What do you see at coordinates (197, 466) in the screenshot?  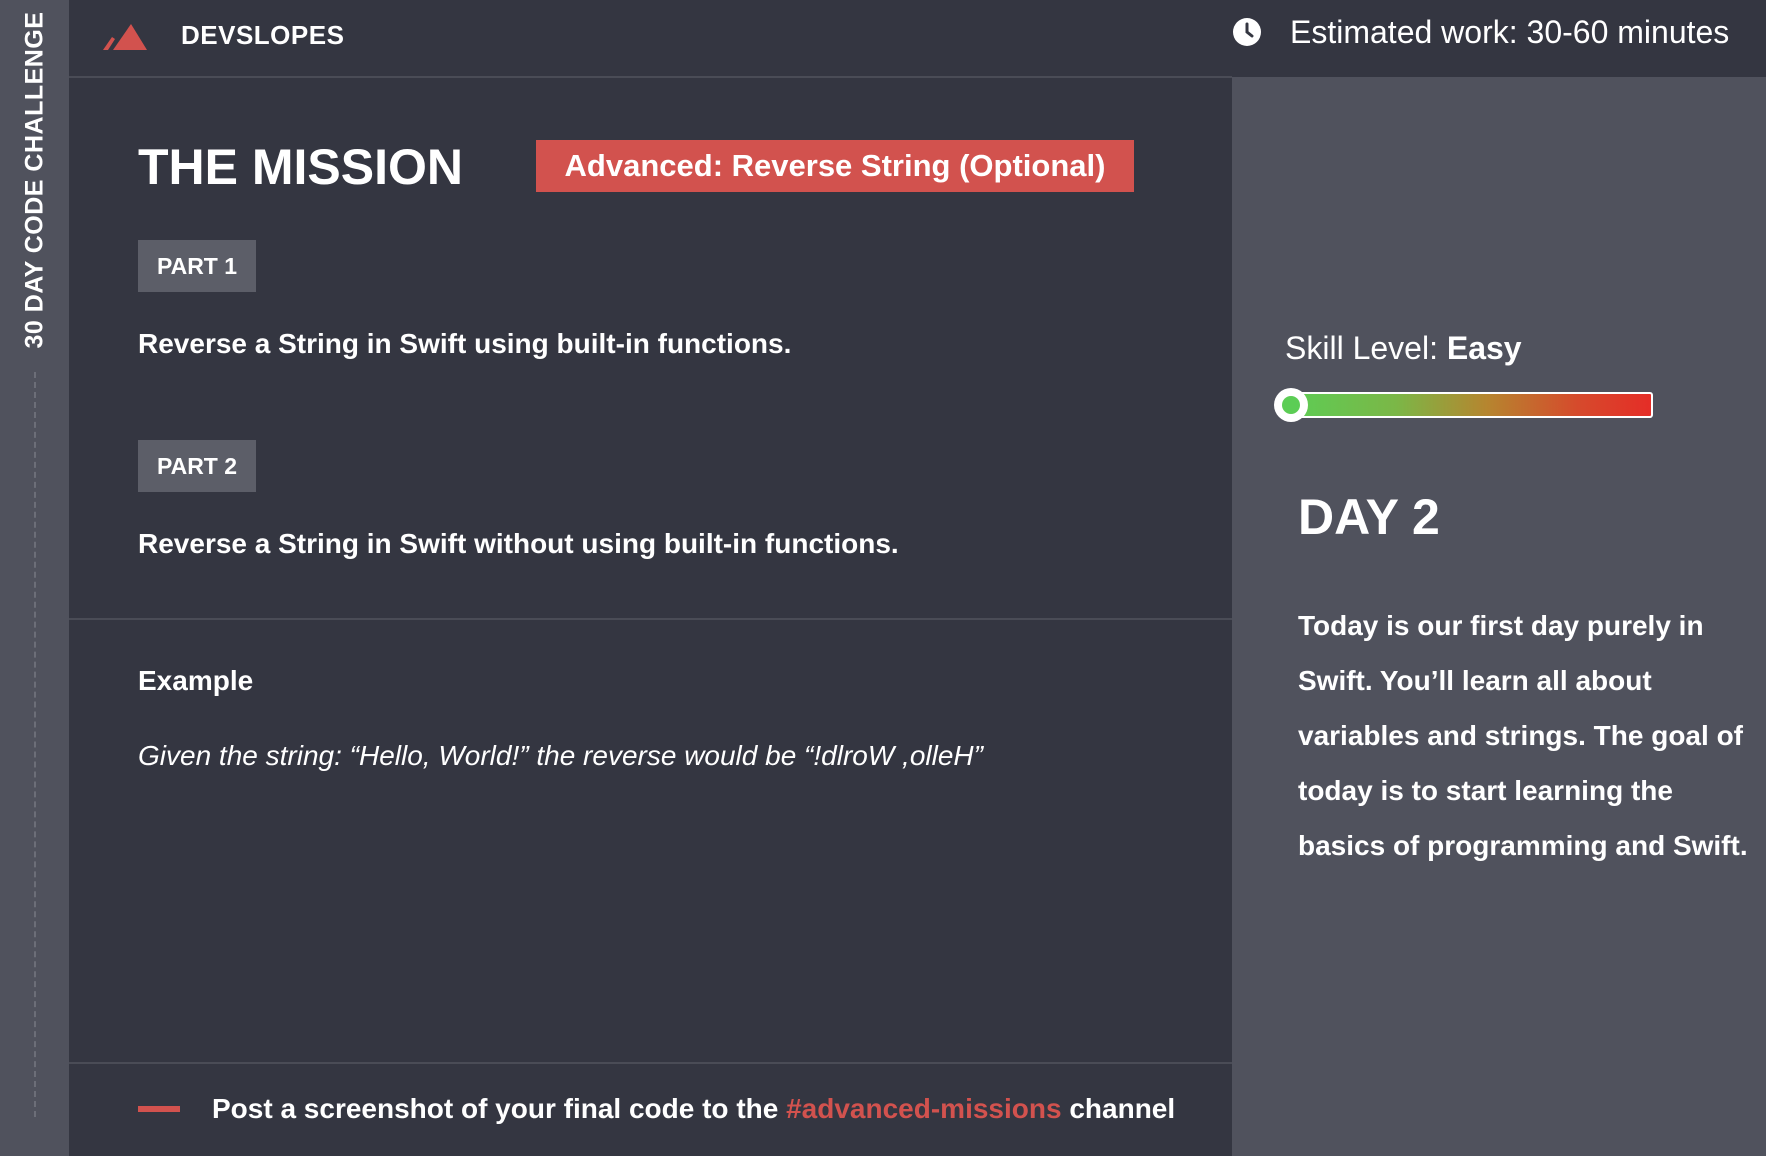 I see `part-2-tag: PART 2` at bounding box center [197, 466].